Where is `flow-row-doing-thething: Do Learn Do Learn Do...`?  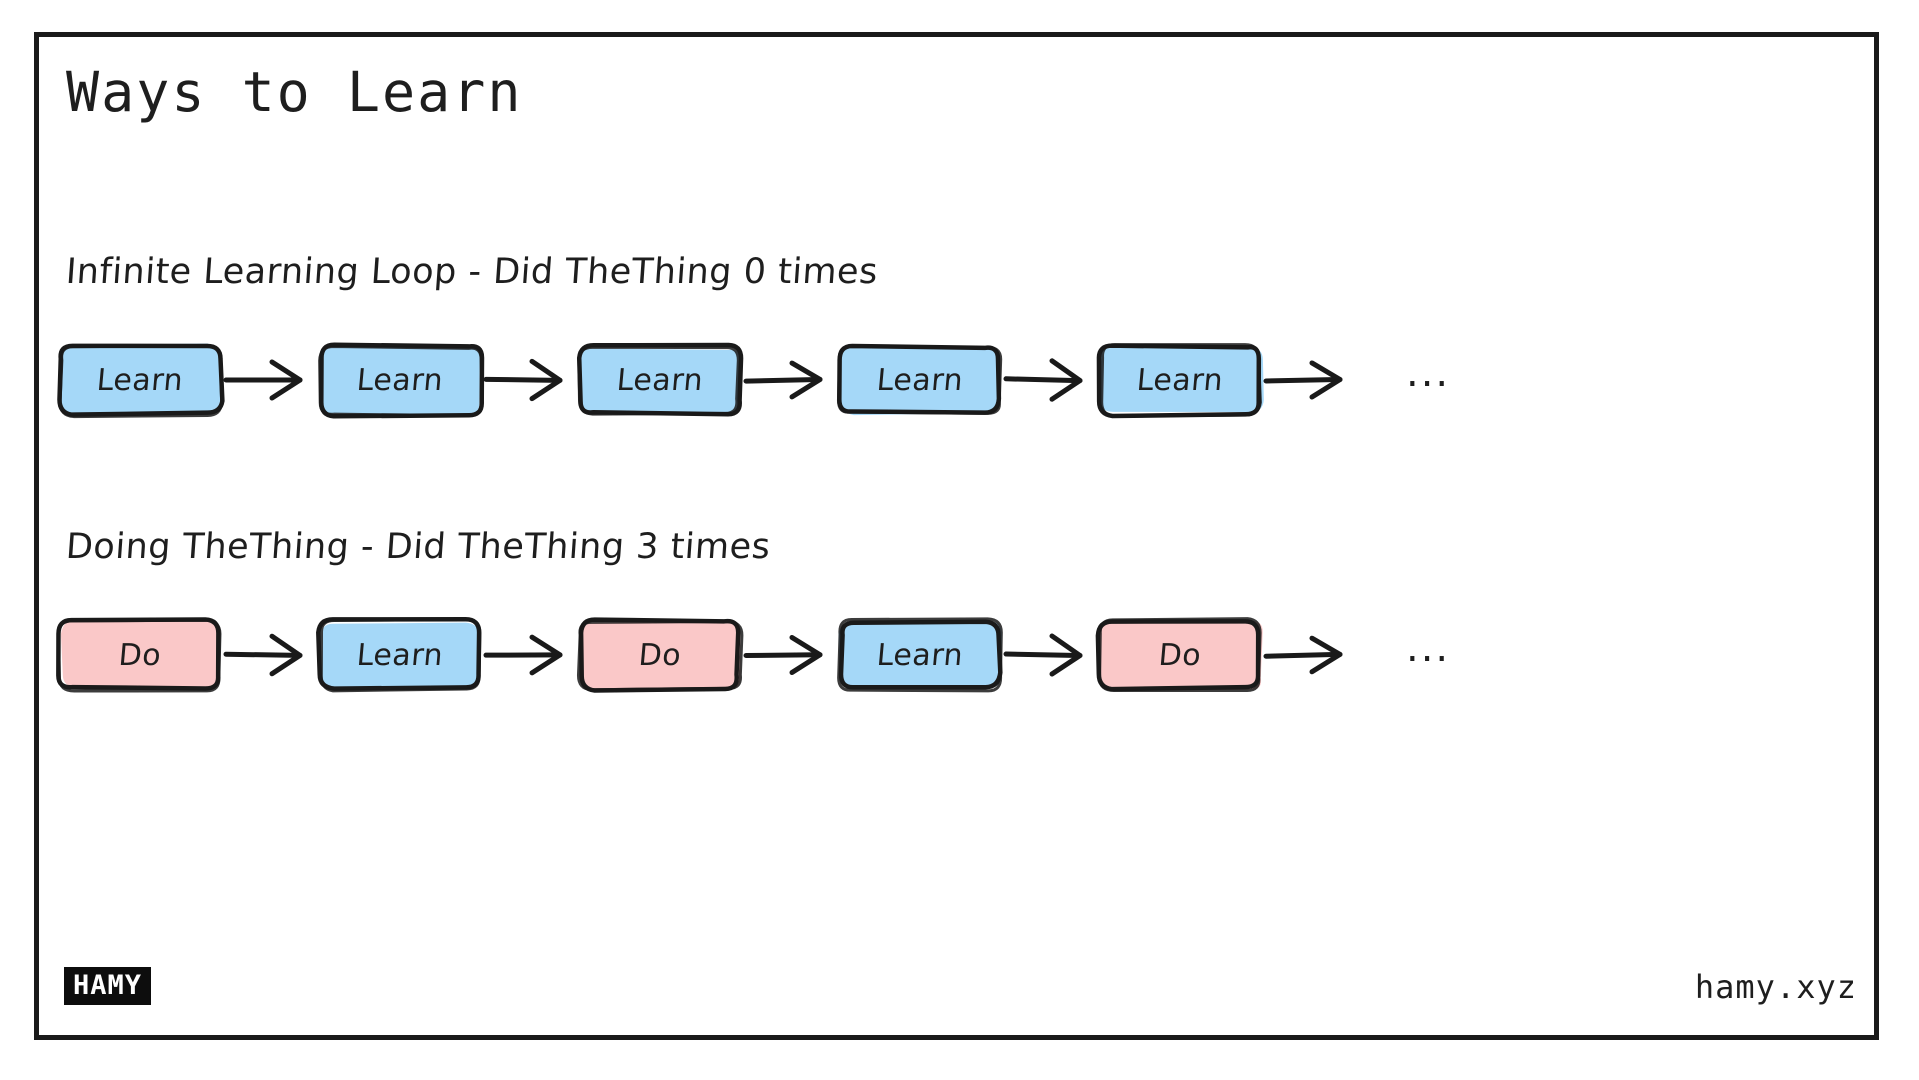 flow-row-doing-thething: Do Learn Do Learn Do... is located at coordinates (958, 655).